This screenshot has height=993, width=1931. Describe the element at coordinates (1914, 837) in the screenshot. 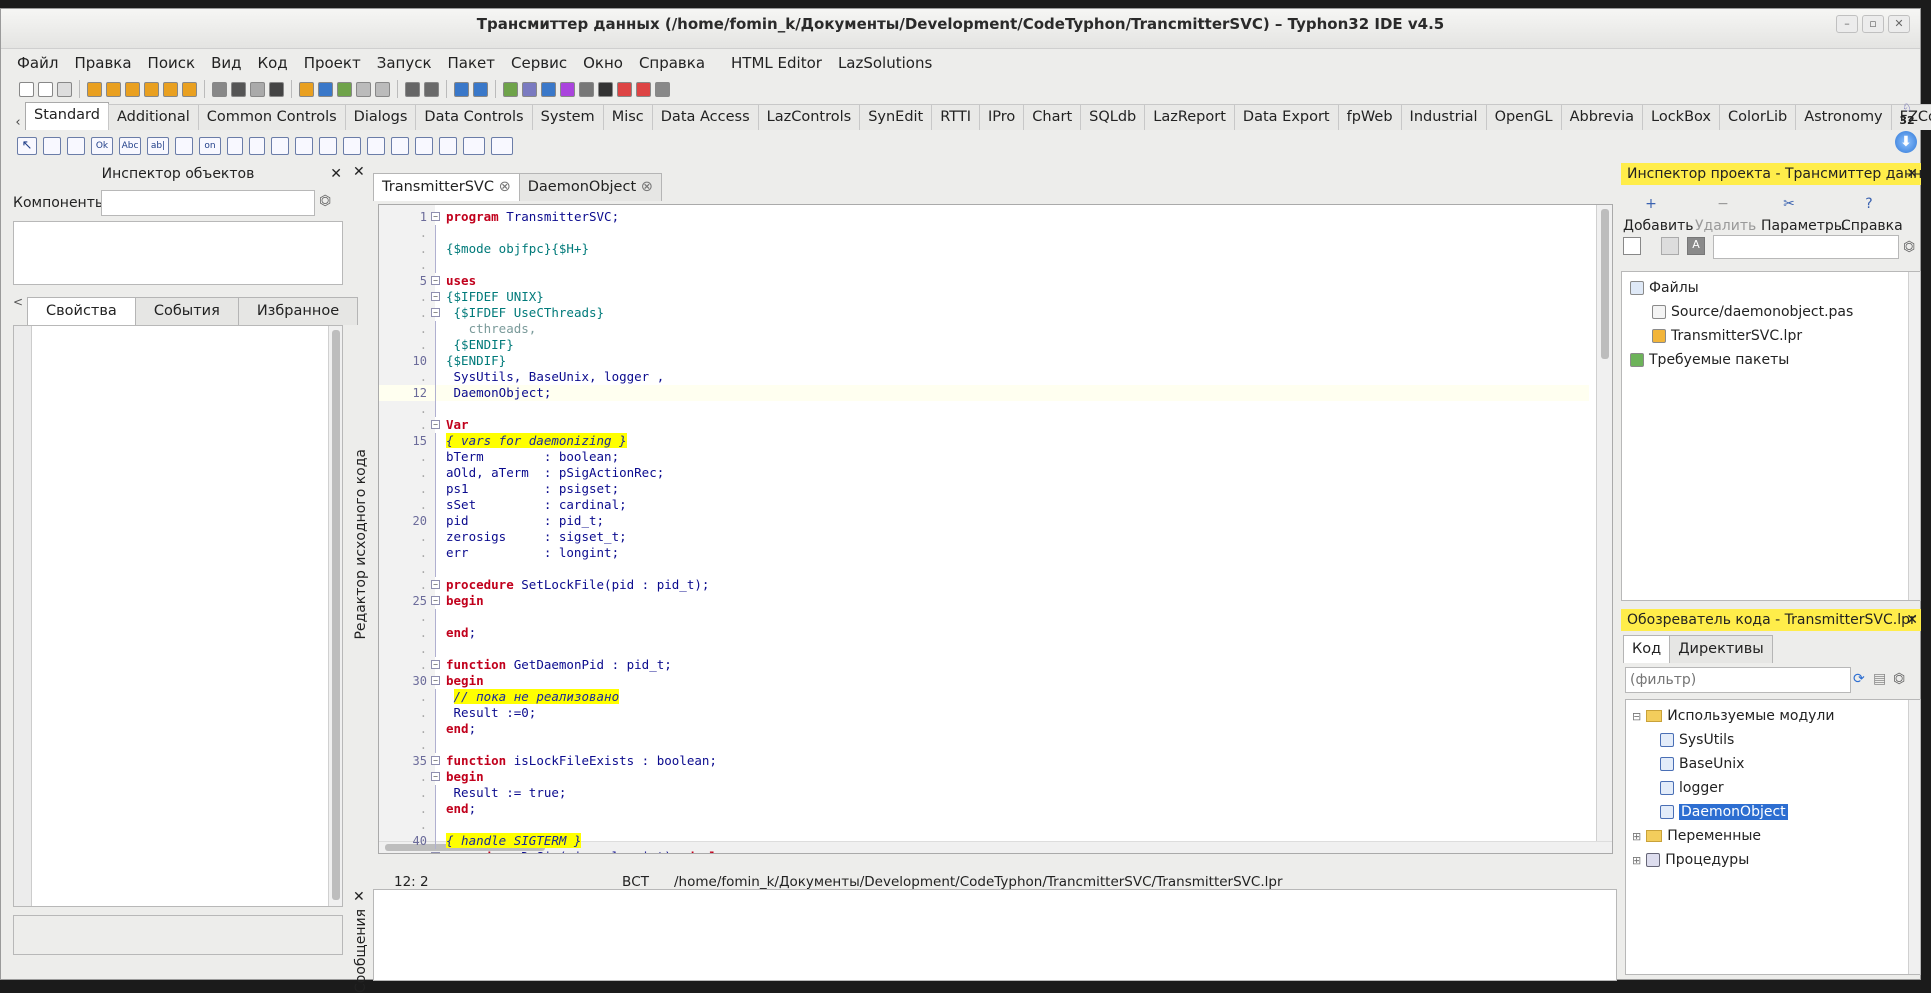

I see `code-tree-scrollbar` at that location.